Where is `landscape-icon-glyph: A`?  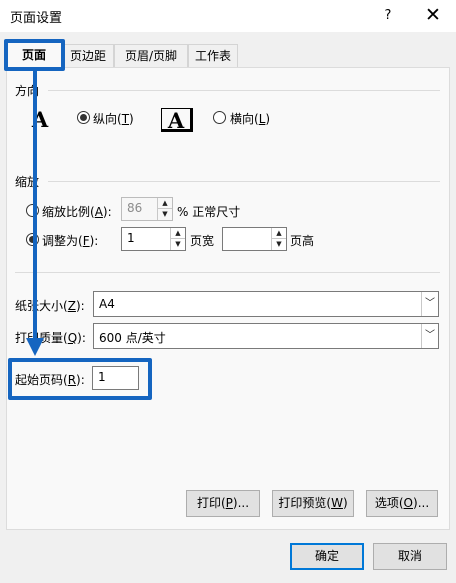
landscape-icon-glyph: A is located at coordinates (176, 120).